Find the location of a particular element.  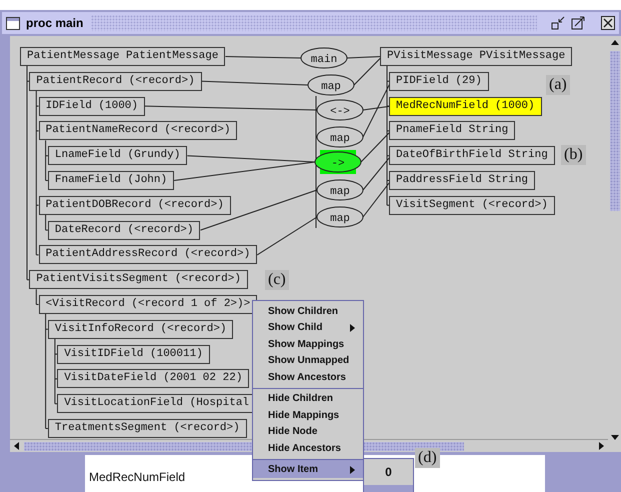

menu-item: Show Item is located at coordinates (308, 468).